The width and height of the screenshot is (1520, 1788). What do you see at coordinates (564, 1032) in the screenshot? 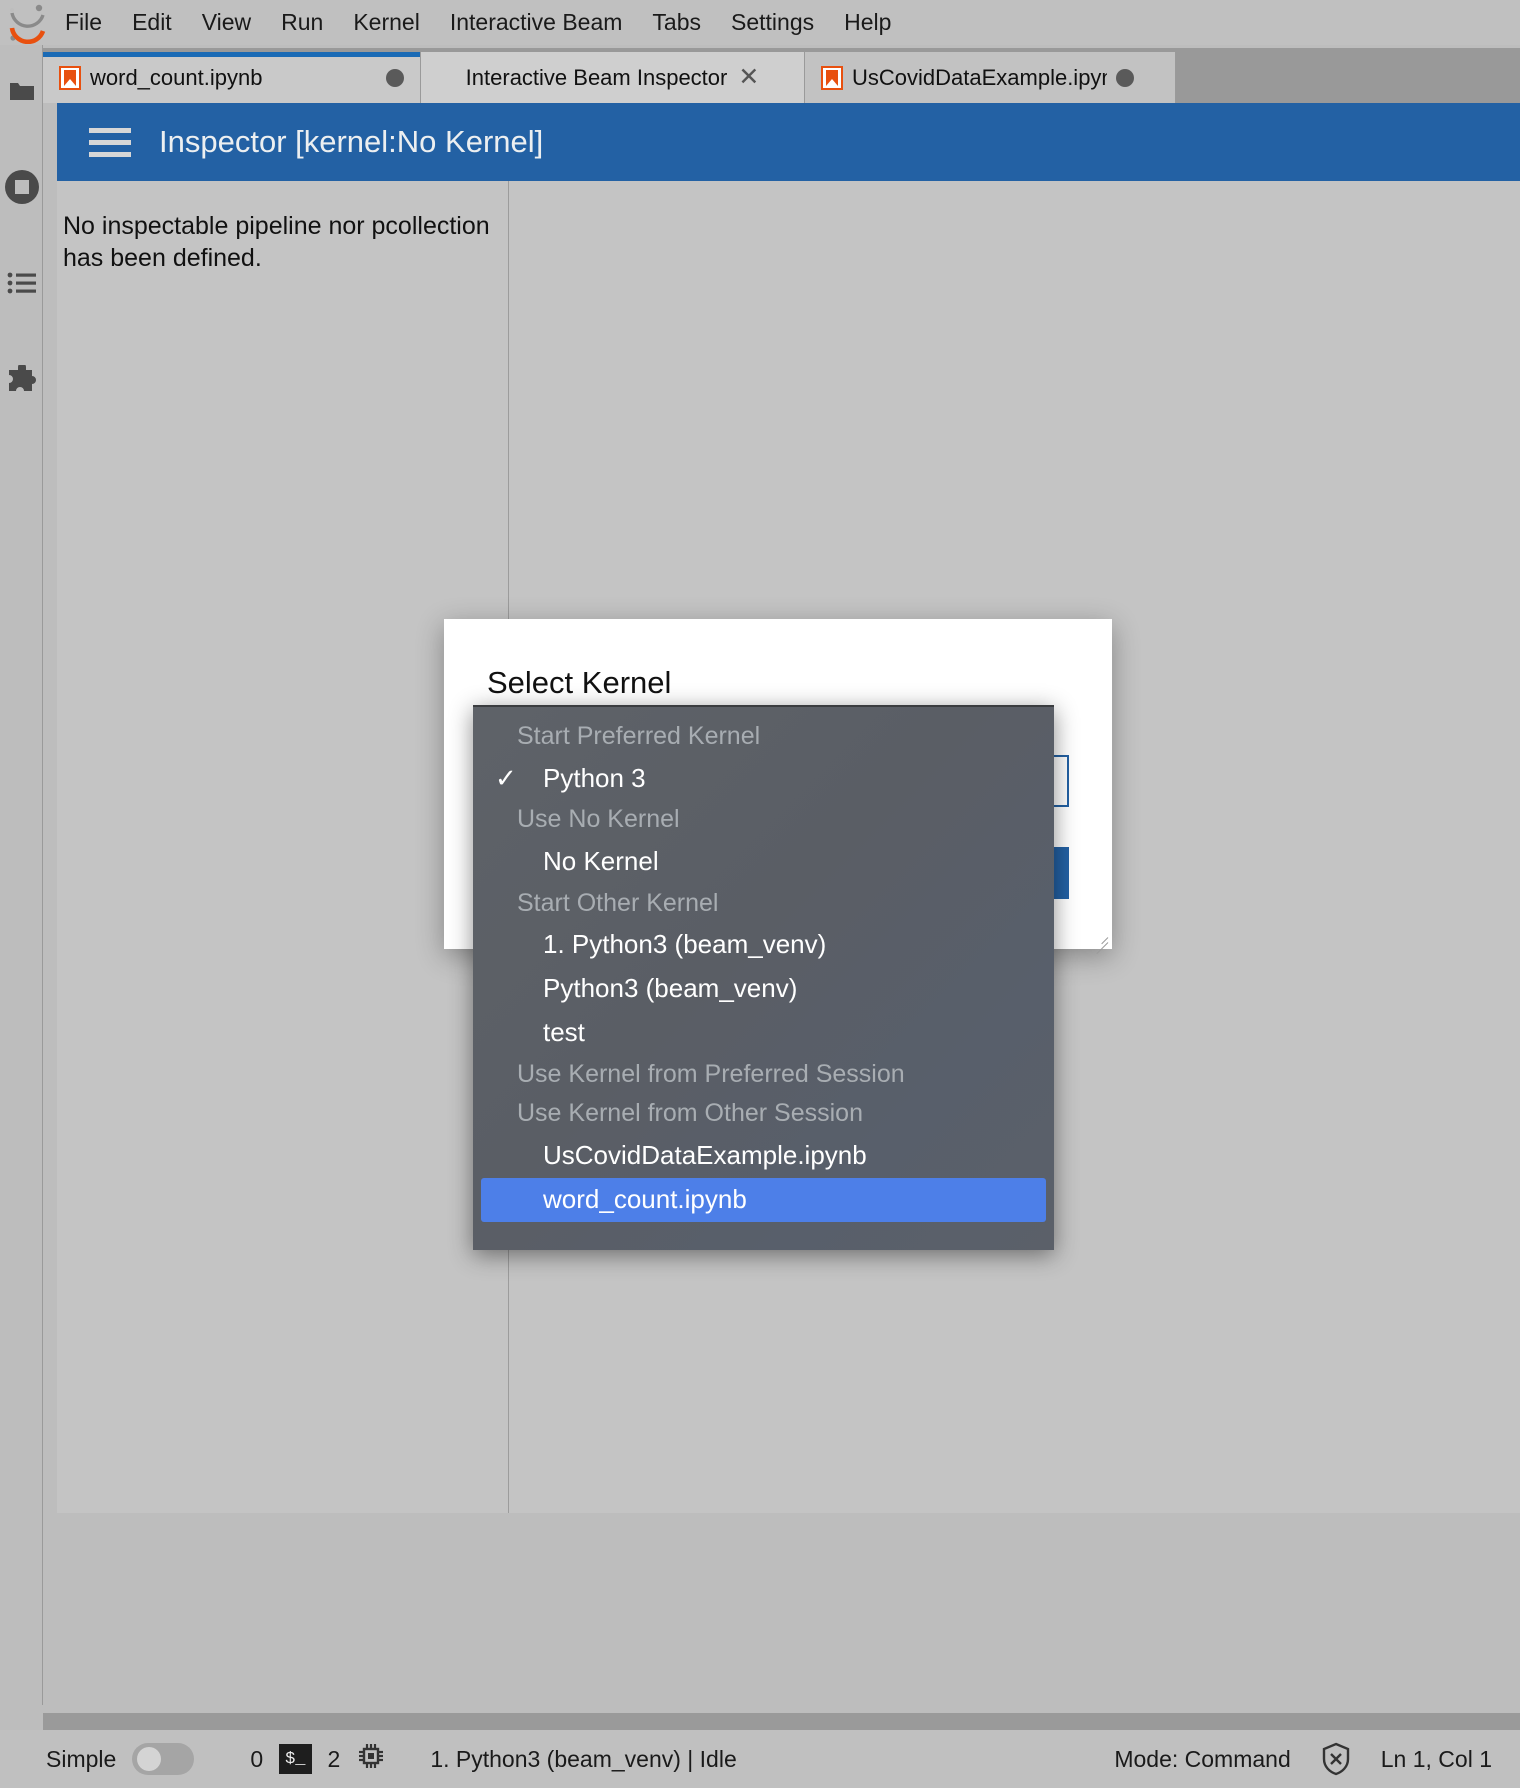
I see `dropdown-item-label: test` at bounding box center [564, 1032].